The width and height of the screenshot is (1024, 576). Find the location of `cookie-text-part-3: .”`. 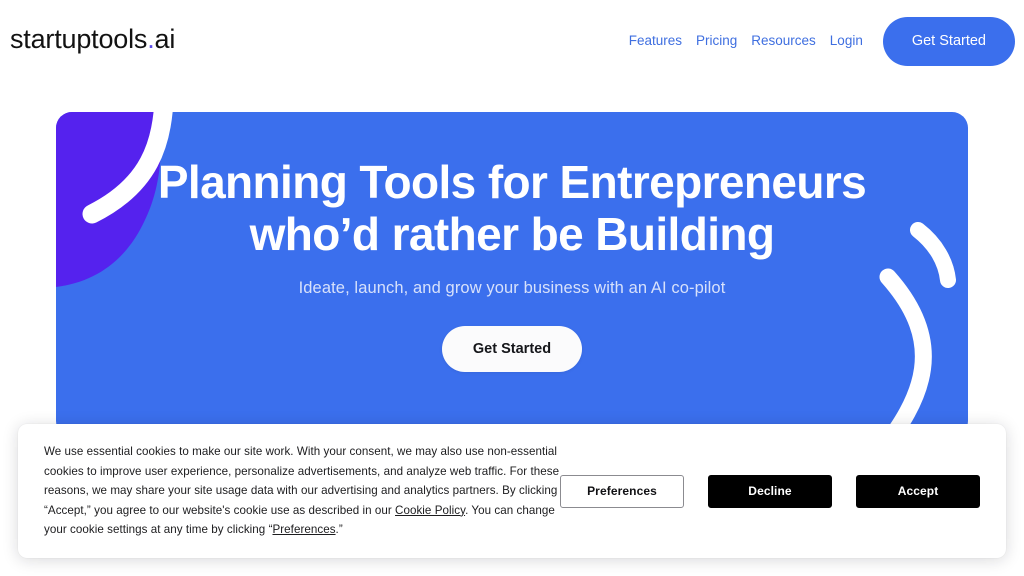

cookie-text-part-3: .” is located at coordinates (339, 530).